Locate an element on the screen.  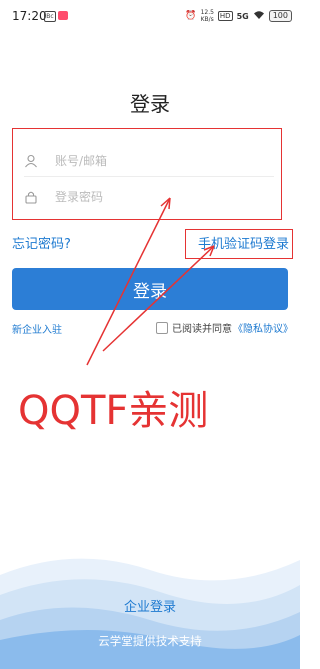
agreement-text: 已阅读并同意 is located at coordinates (202, 329).